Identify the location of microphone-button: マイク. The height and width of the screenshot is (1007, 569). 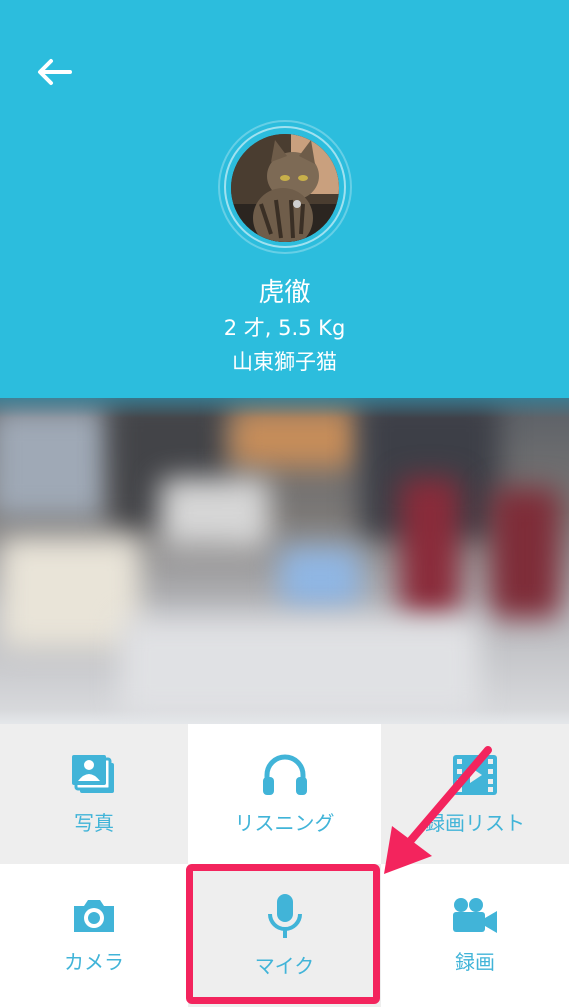
(284, 935).